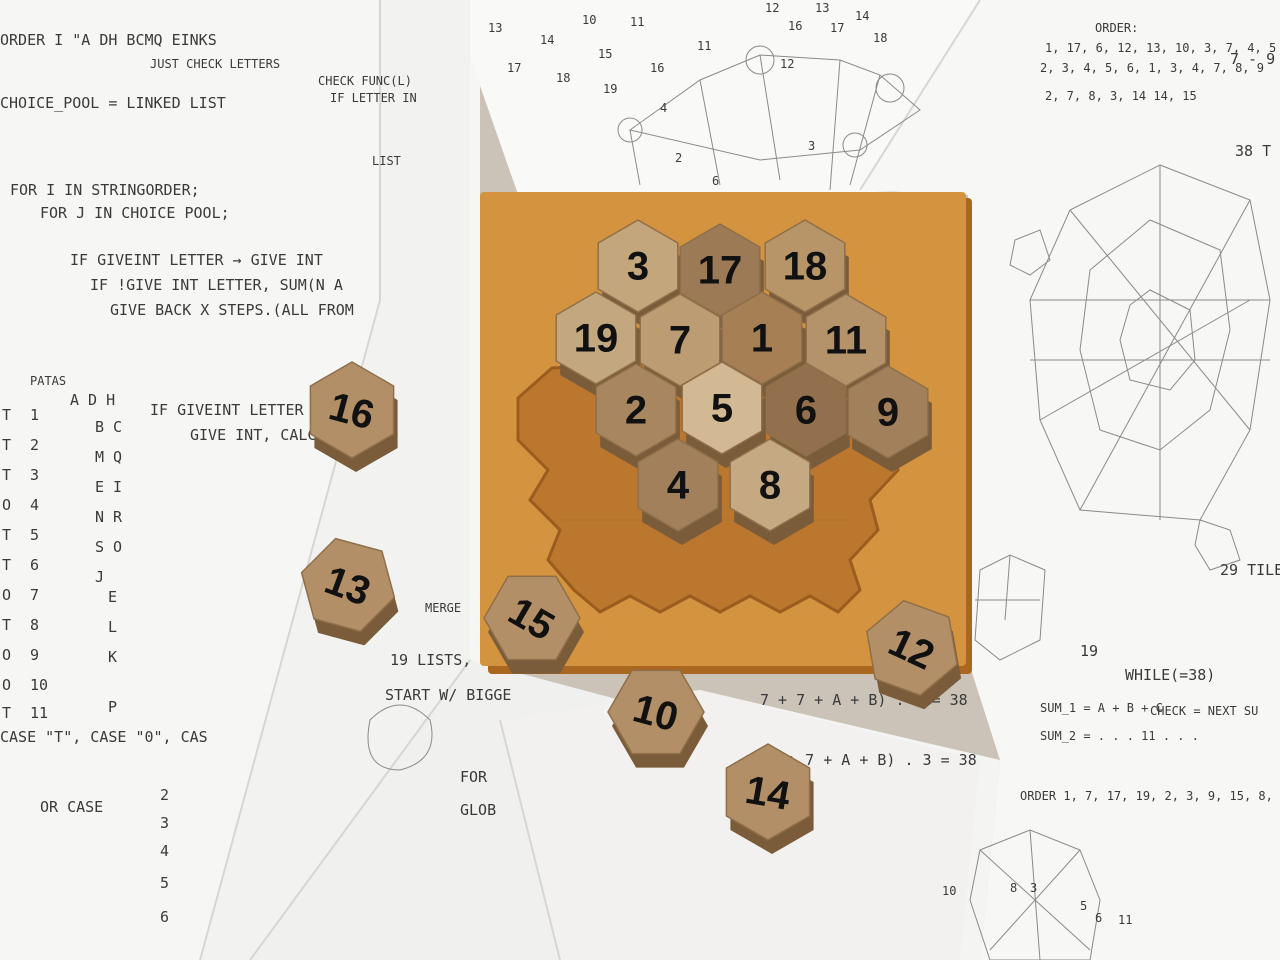  I want to click on note-tn-9: 14, so click(547, 40).